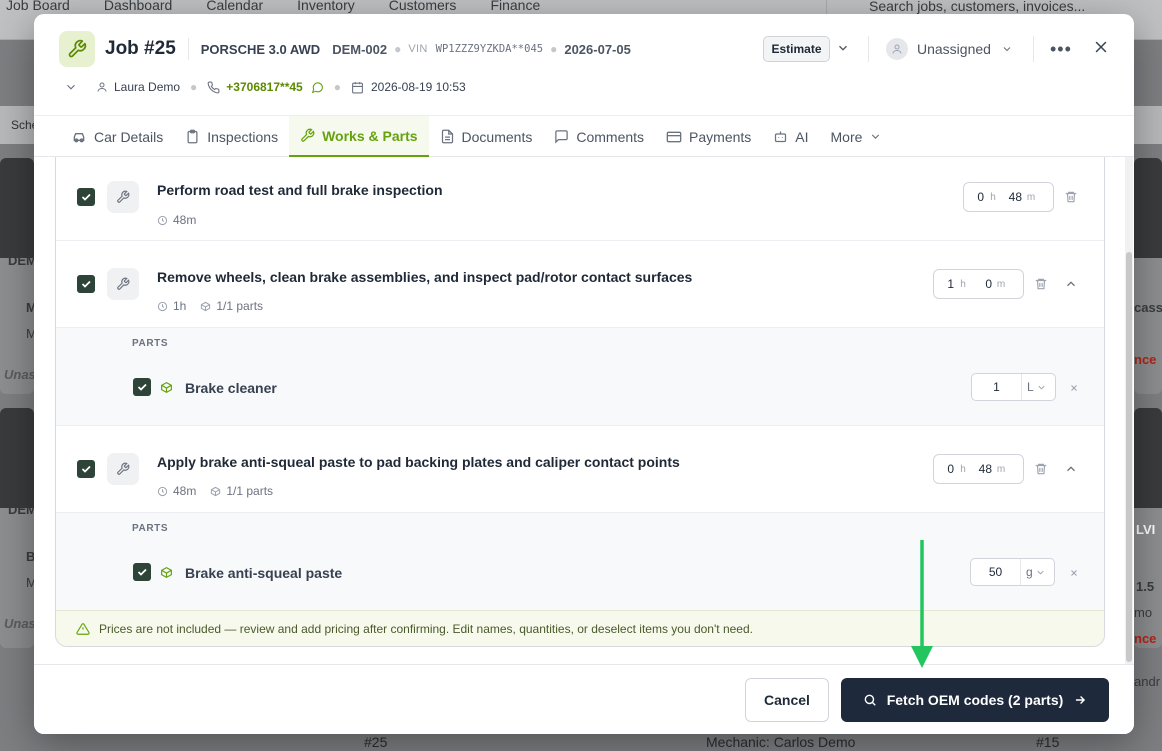  What do you see at coordinates (486, 136) in the screenshot?
I see `tab-documents: Documents` at bounding box center [486, 136].